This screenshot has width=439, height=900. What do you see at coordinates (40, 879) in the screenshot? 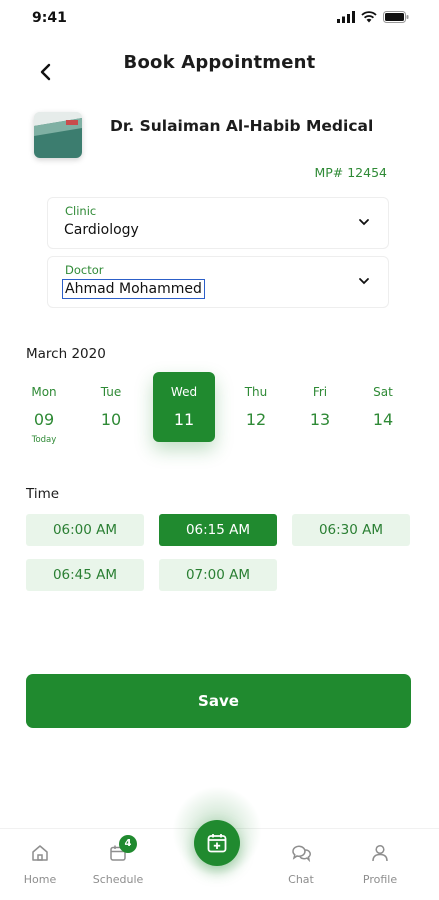
I see `nav-home-label: Home` at bounding box center [40, 879].